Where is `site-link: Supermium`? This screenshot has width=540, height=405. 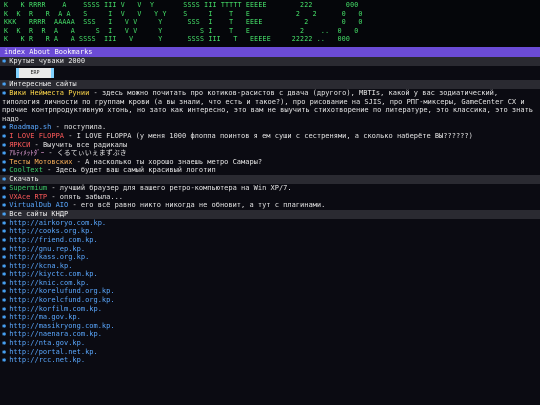
site-link: Supermium is located at coordinates (28, 188).